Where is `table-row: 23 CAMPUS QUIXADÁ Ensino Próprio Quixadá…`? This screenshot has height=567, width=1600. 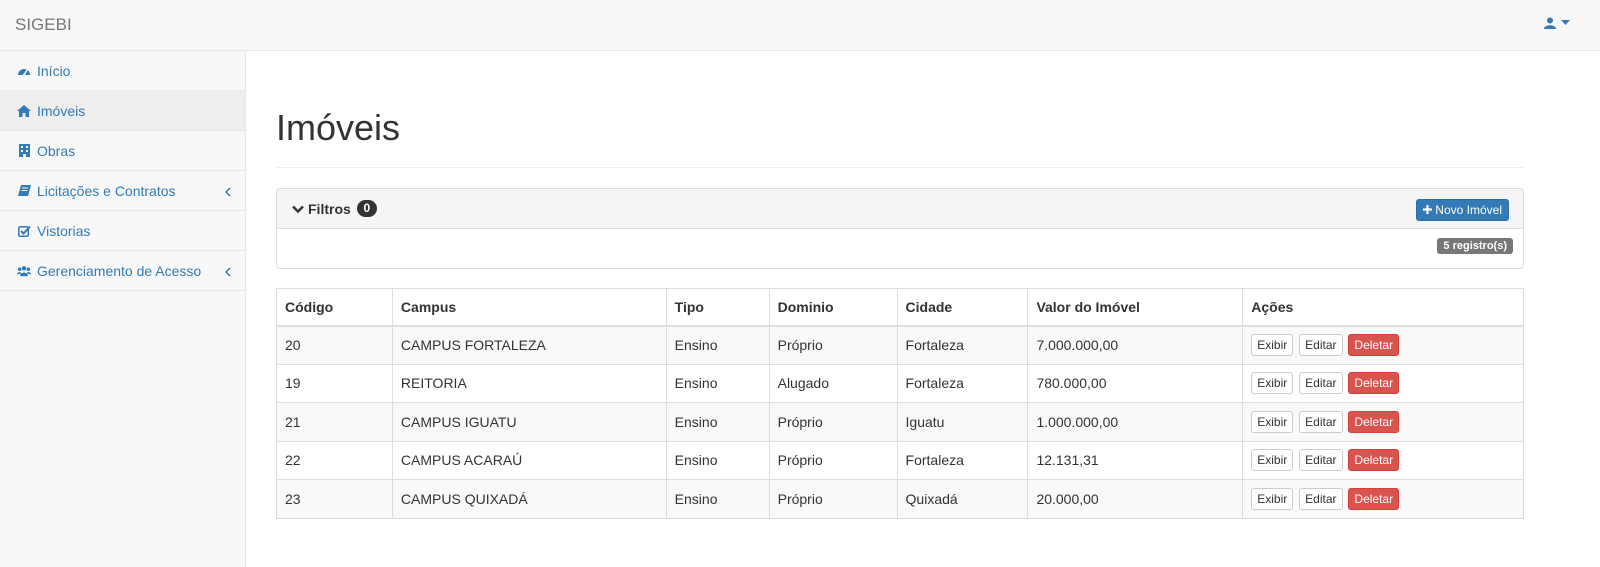
table-row: 23 CAMPUS QUIXADÁ Ensino Próprio Quixadá… is located at coordinates (900, 499).